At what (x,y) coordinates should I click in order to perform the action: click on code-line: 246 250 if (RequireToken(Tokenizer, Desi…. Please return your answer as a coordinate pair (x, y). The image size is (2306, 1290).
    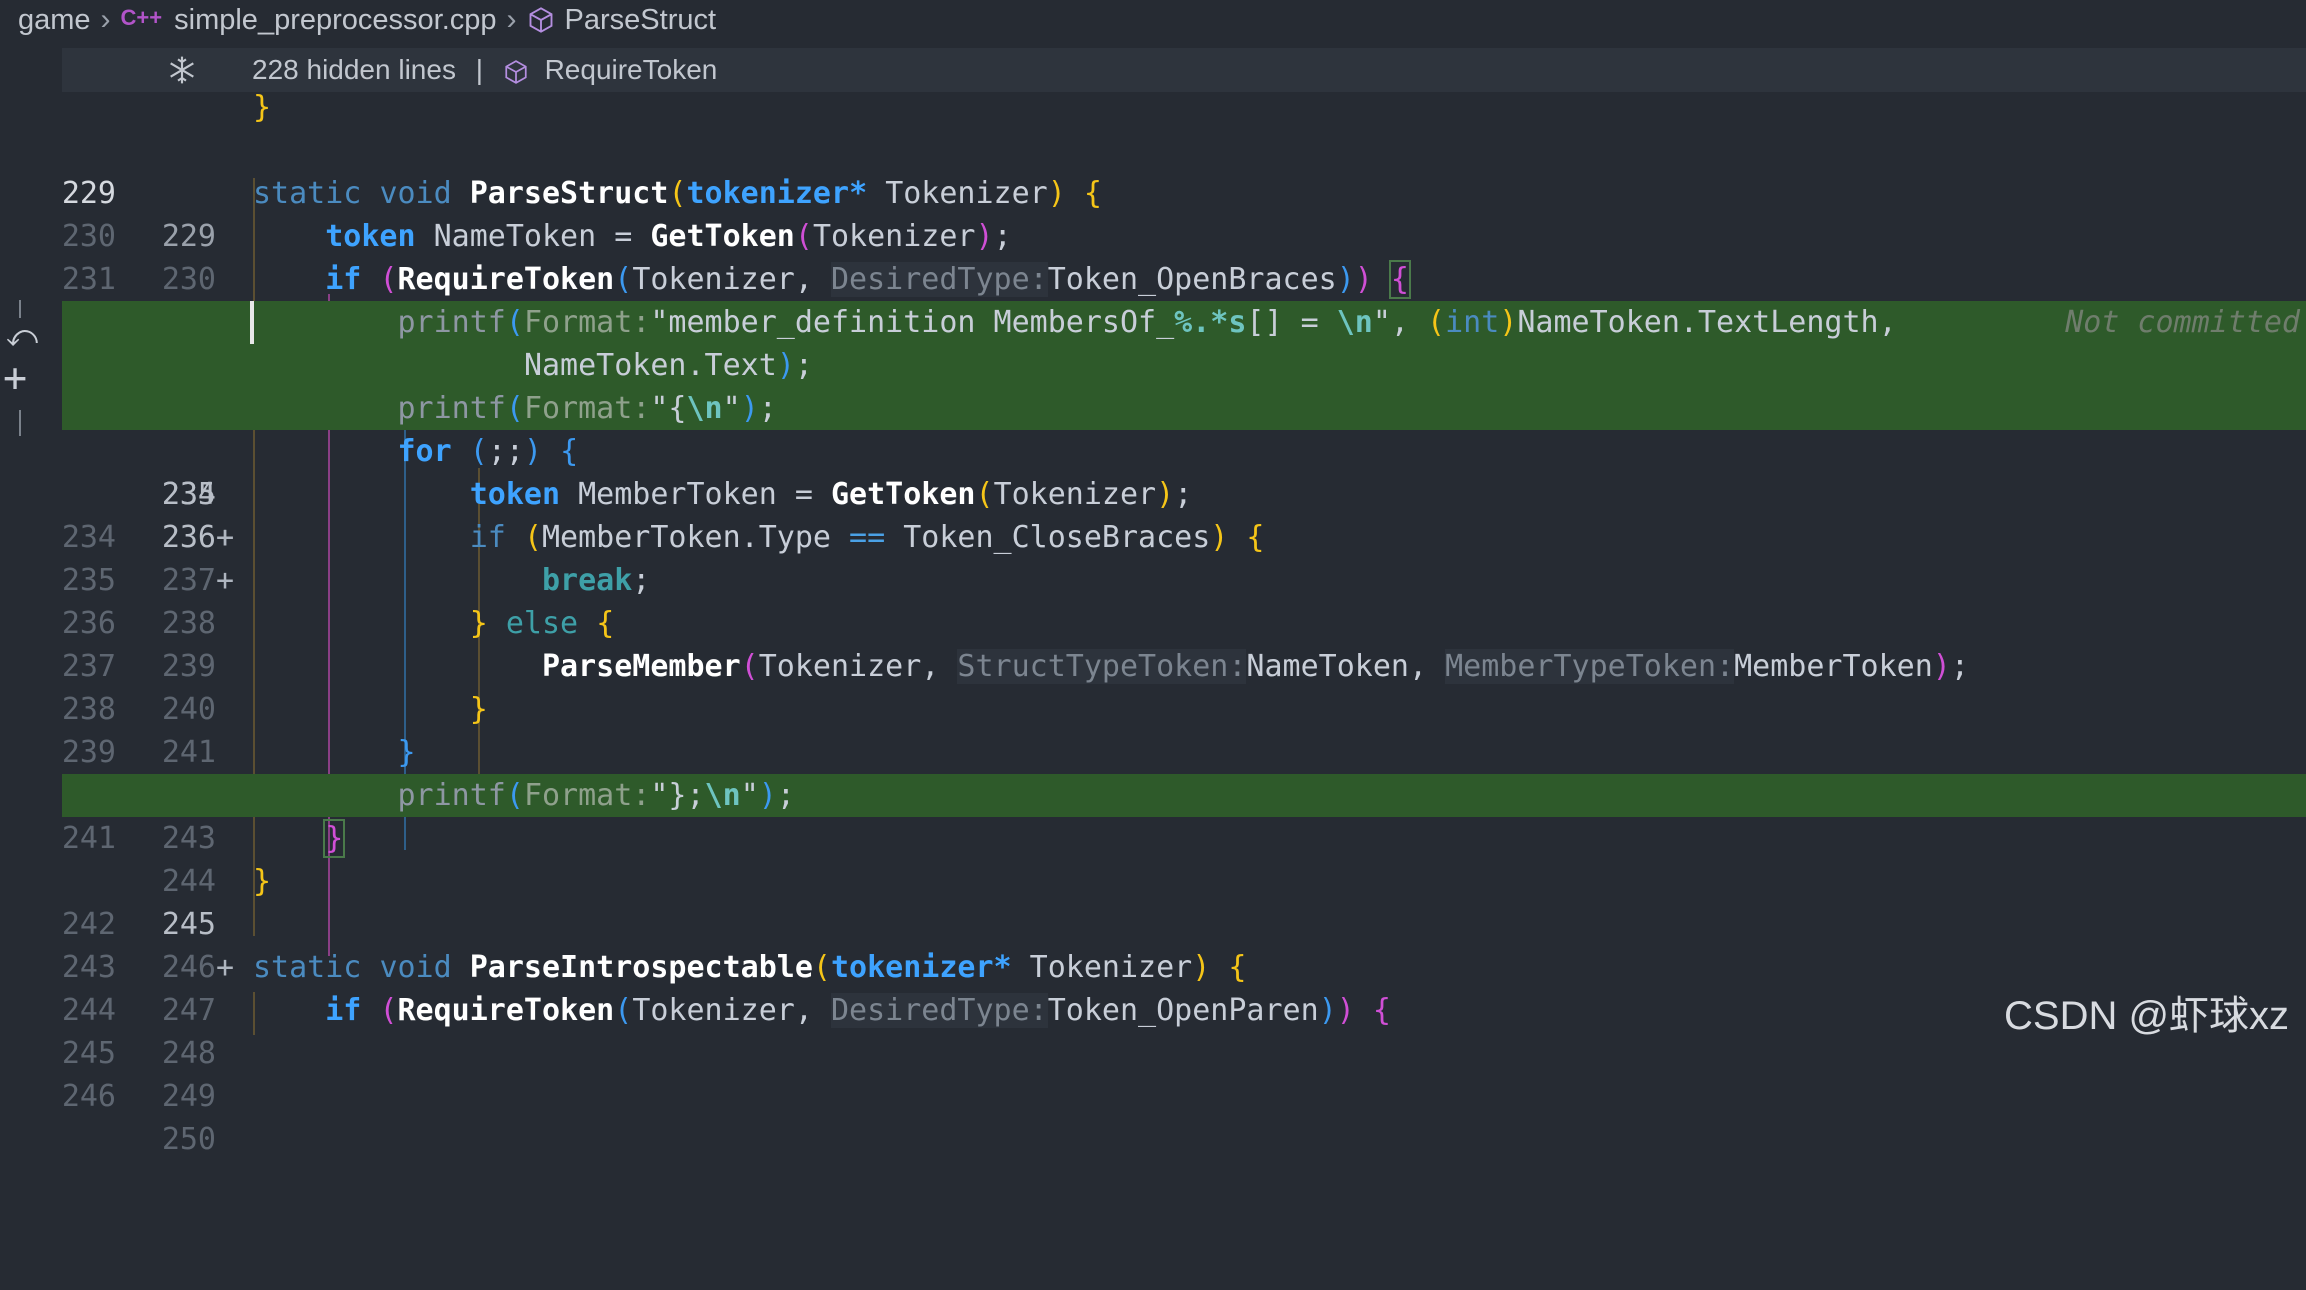
    Looking at the image, I should click on (1153, 1073).